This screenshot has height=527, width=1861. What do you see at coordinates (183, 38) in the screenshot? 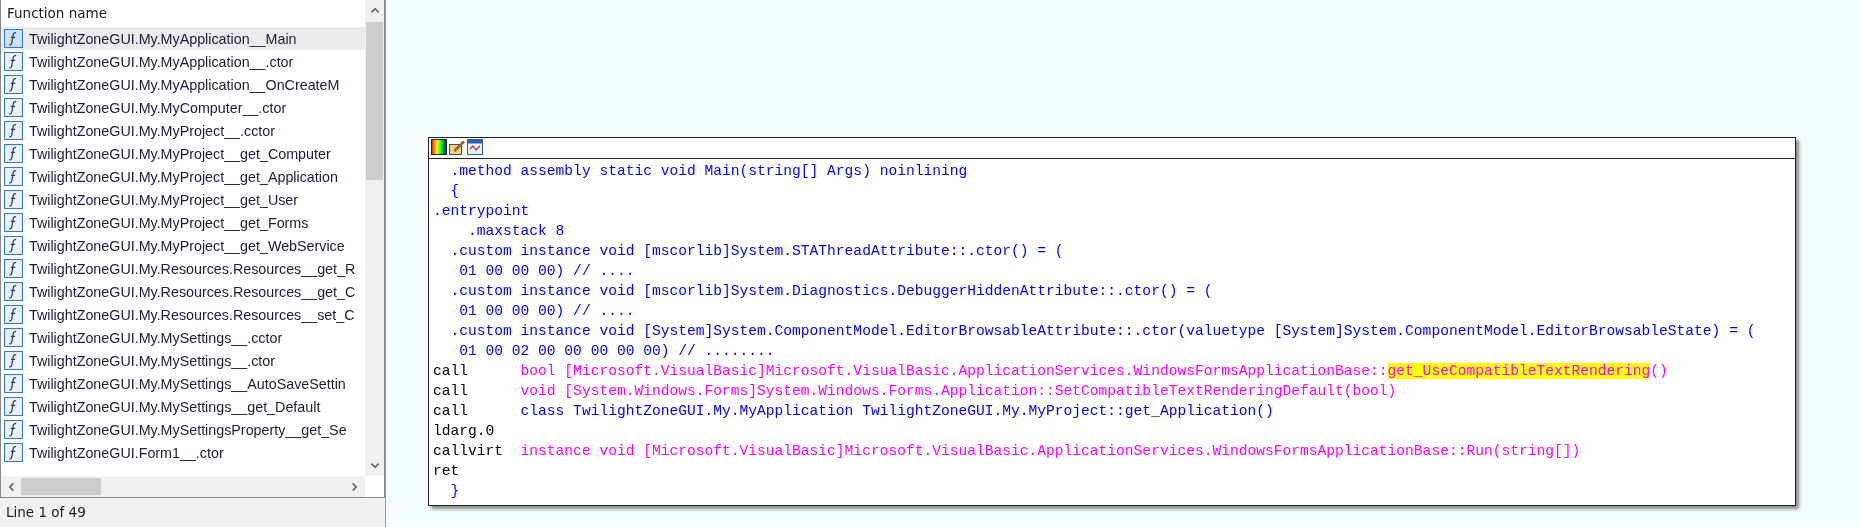
I see `function-row: TwilightZoneGUI.My.MyApplication__Main` at bounding box center [183, 38].